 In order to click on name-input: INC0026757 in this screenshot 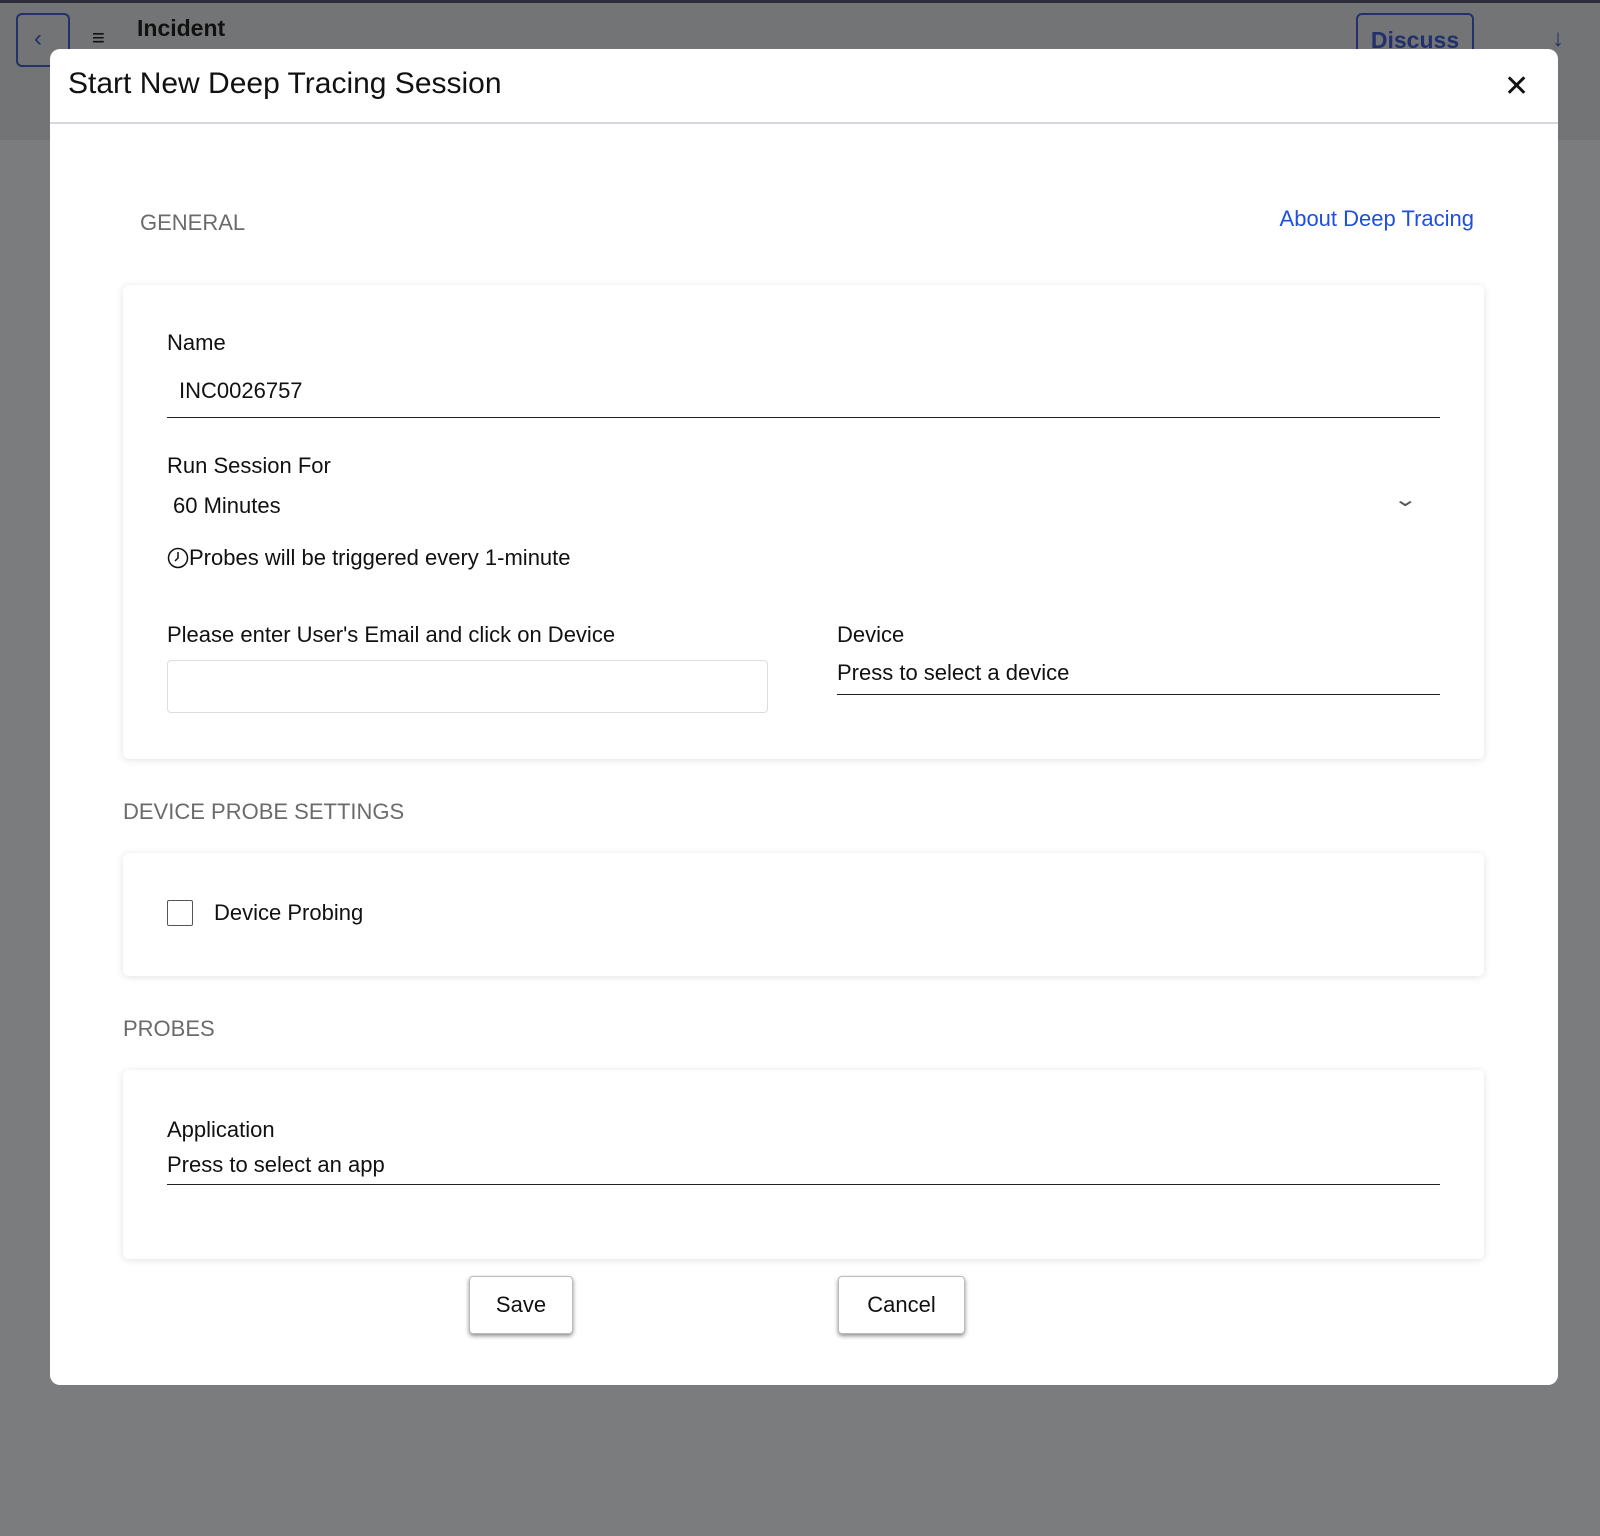, I will do `click(803, 391)`.